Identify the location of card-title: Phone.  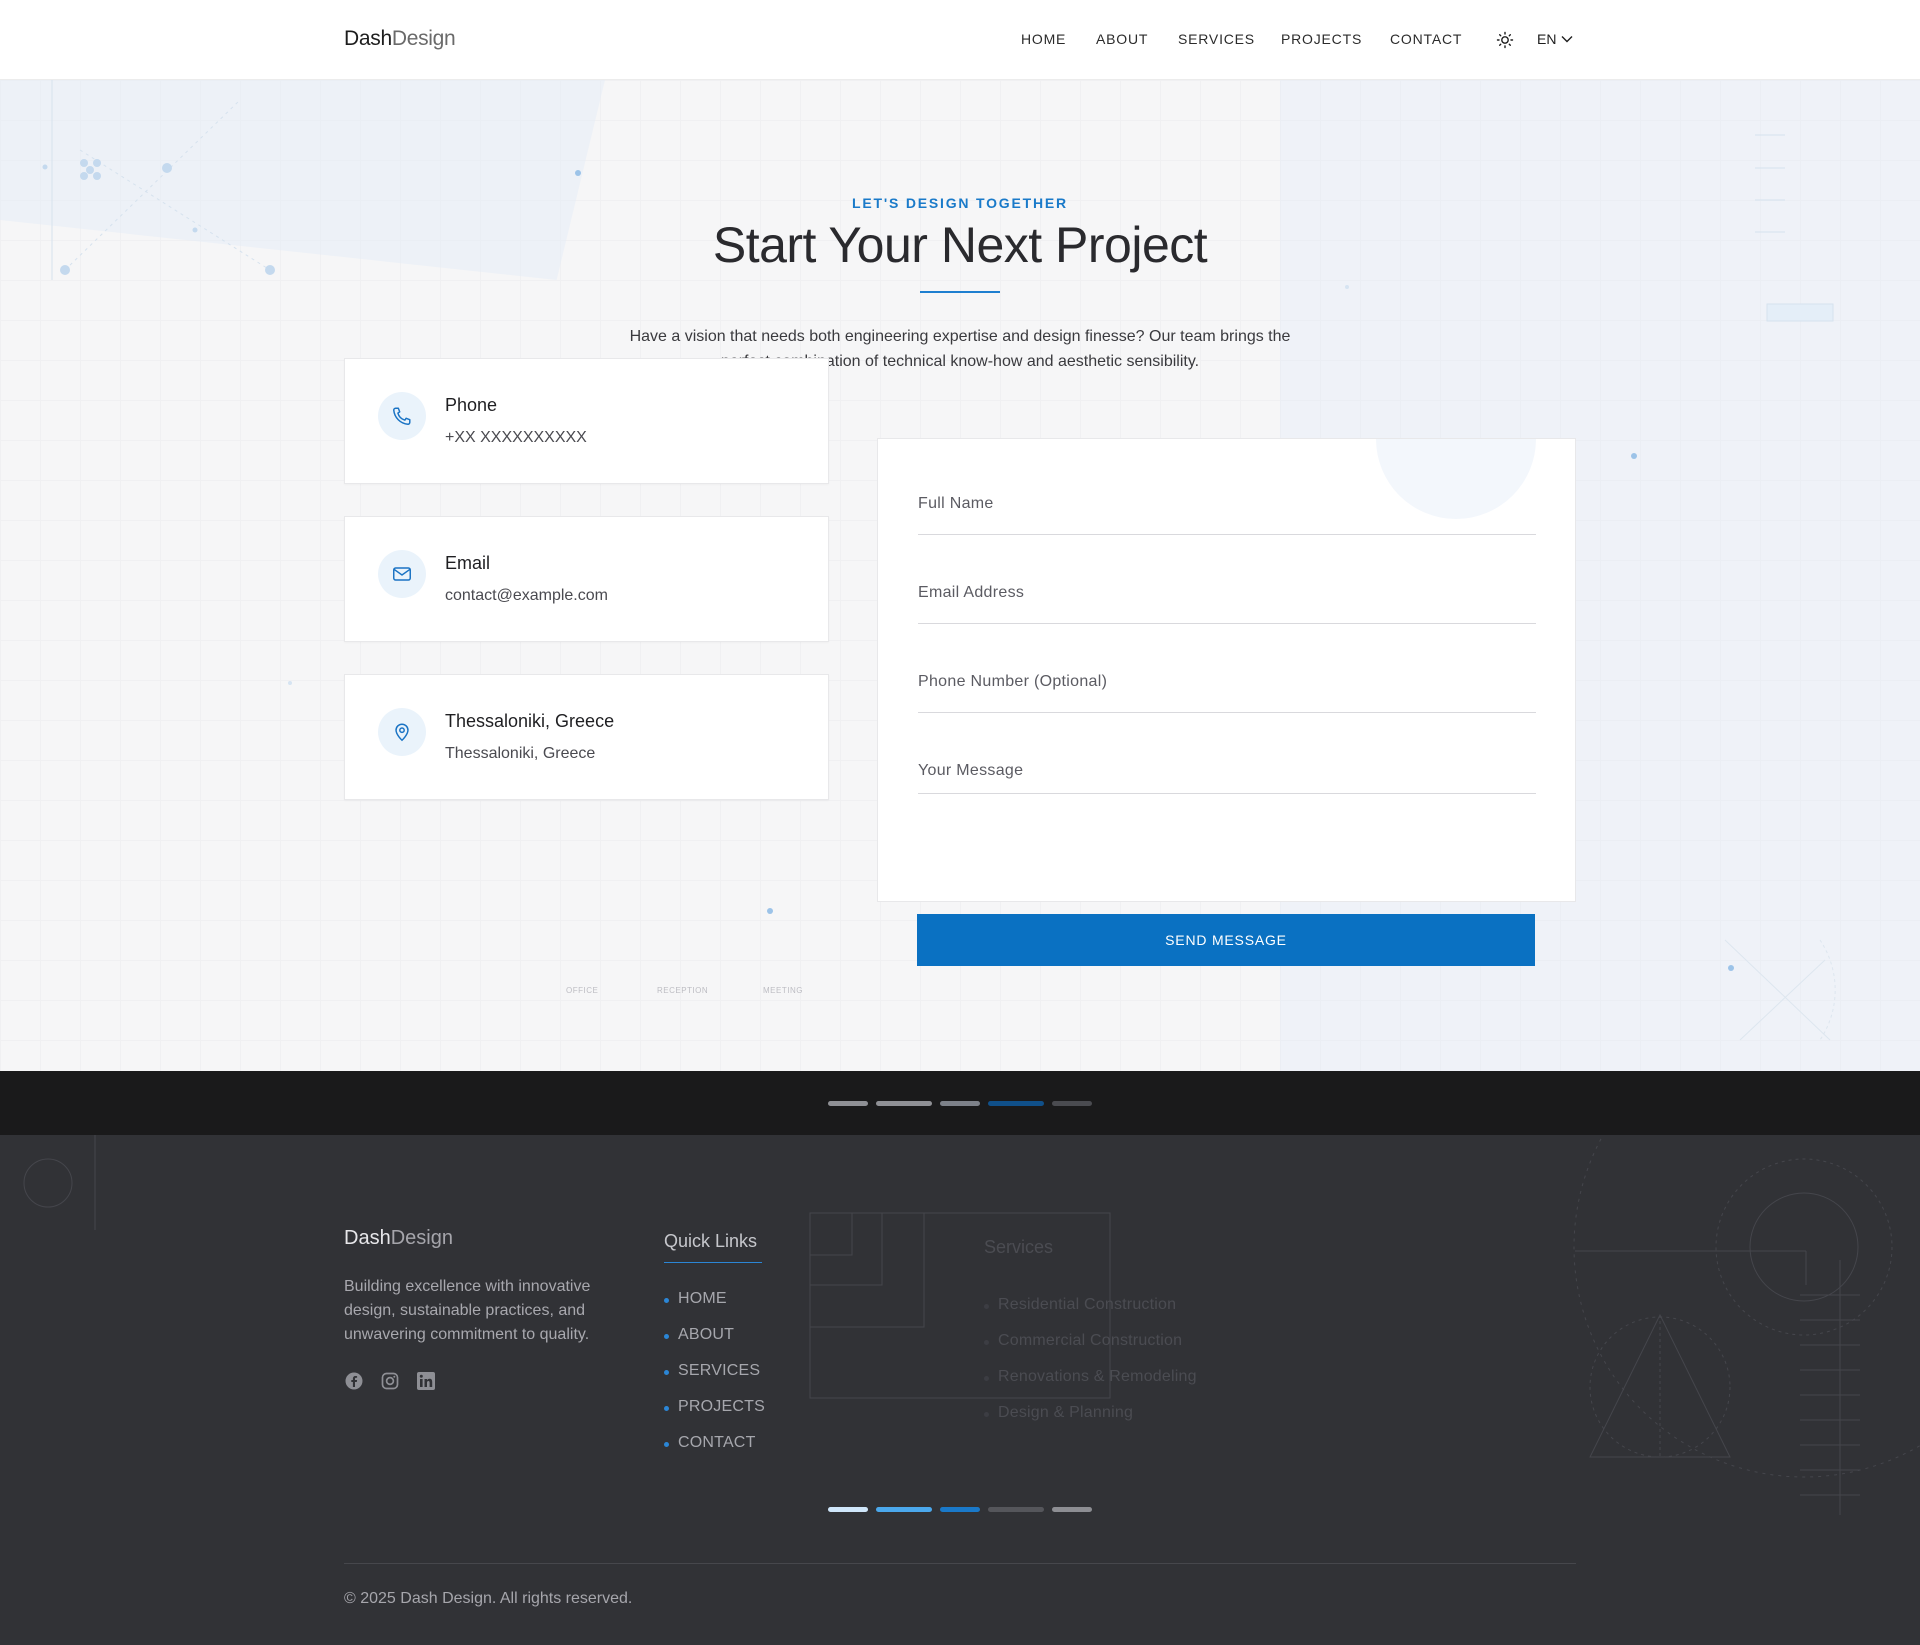
(471, 405).